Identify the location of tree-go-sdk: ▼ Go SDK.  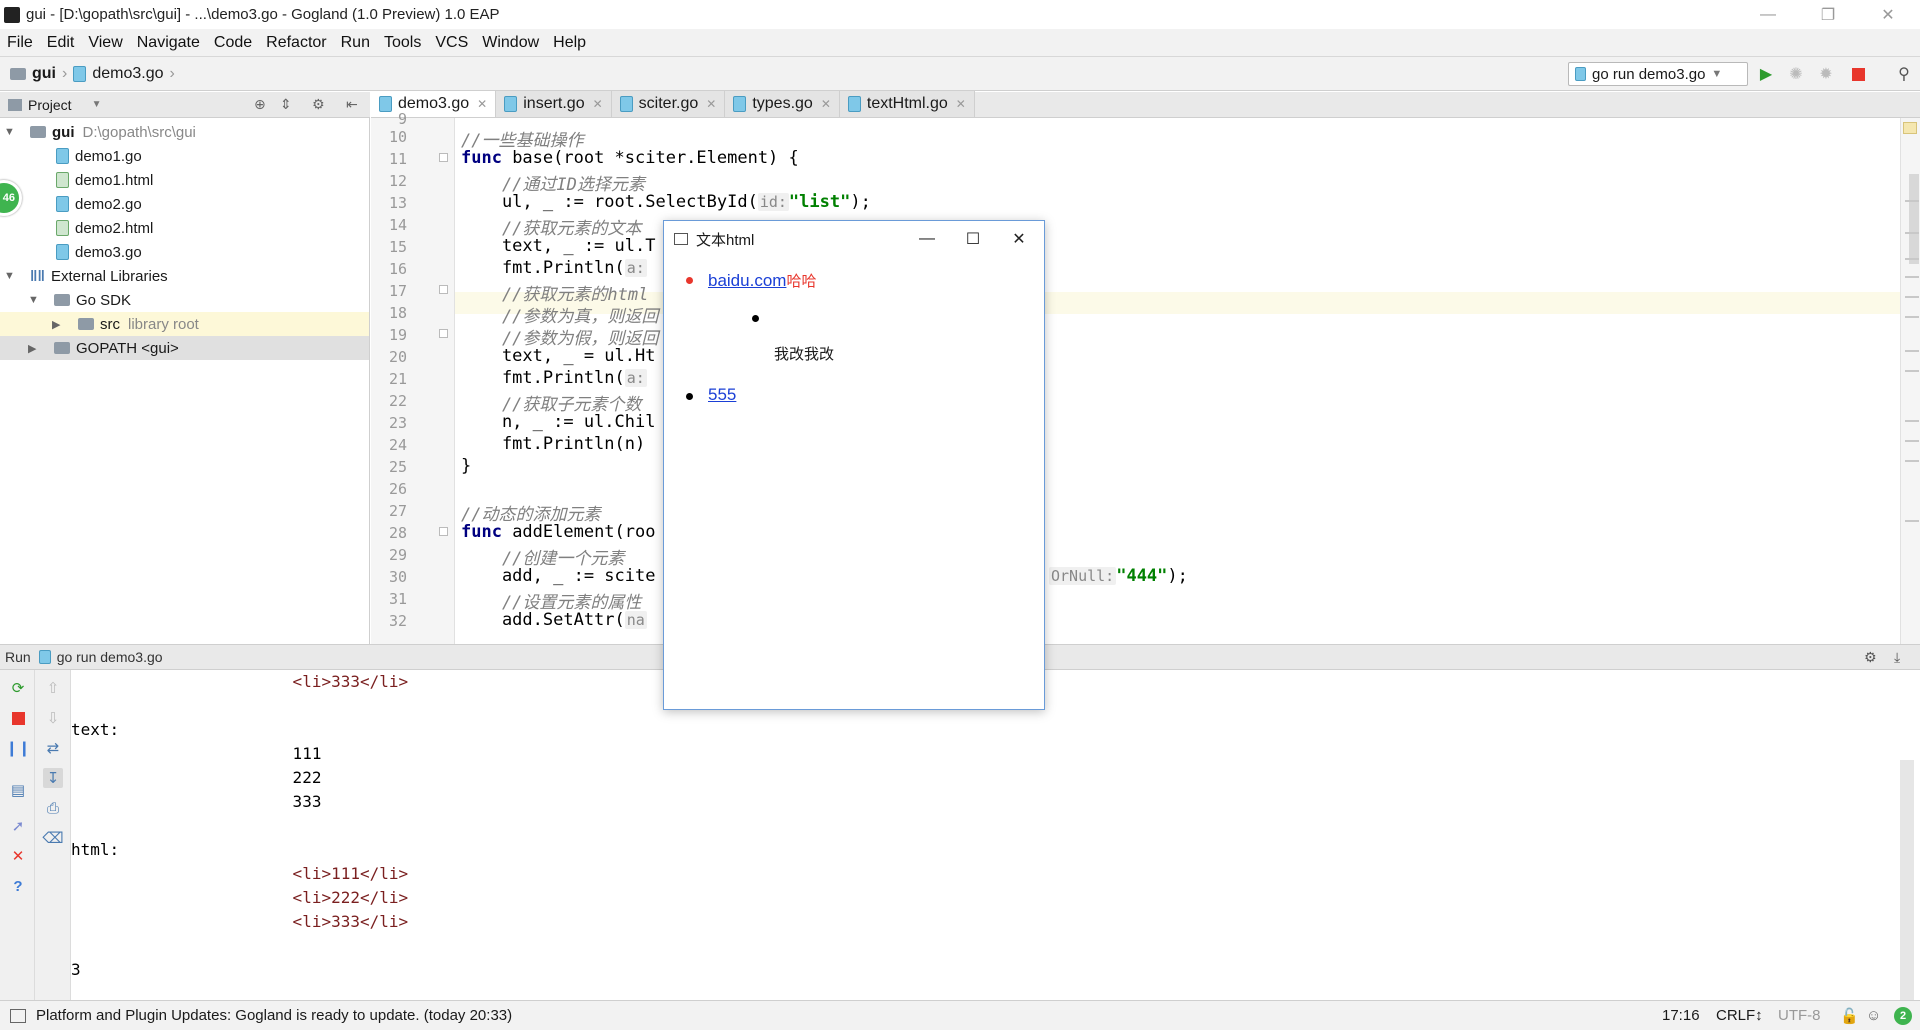
(79, 300).